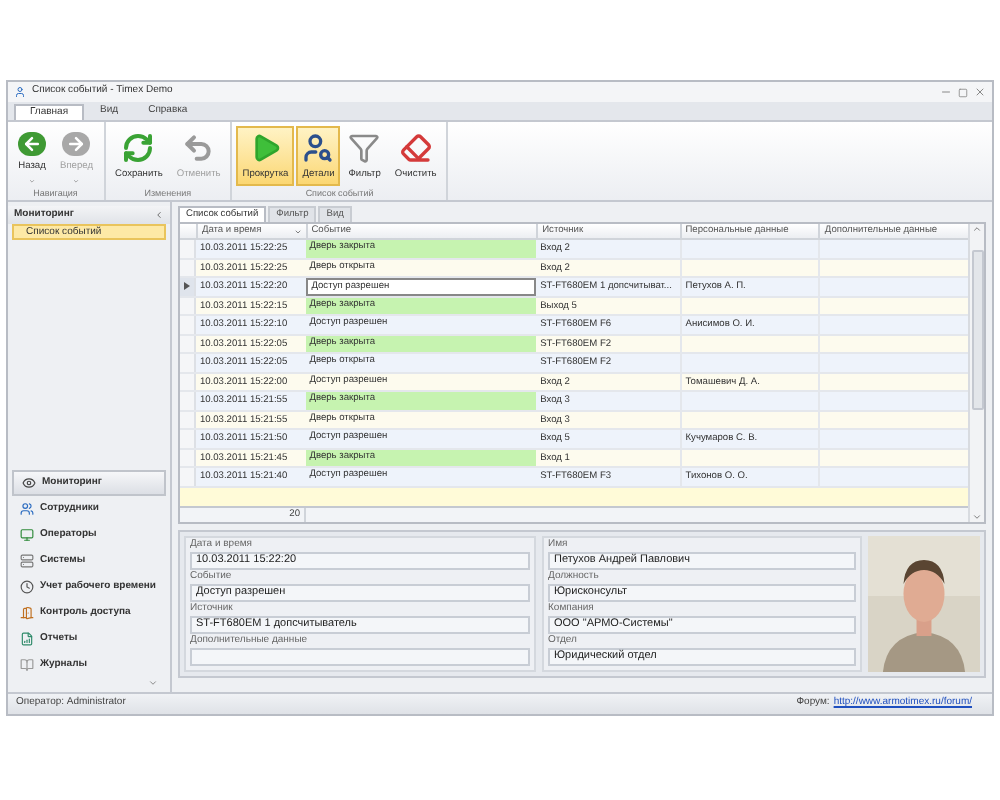 The image size is (1000, 800). I want to click on app-icon, so click(20, 92).